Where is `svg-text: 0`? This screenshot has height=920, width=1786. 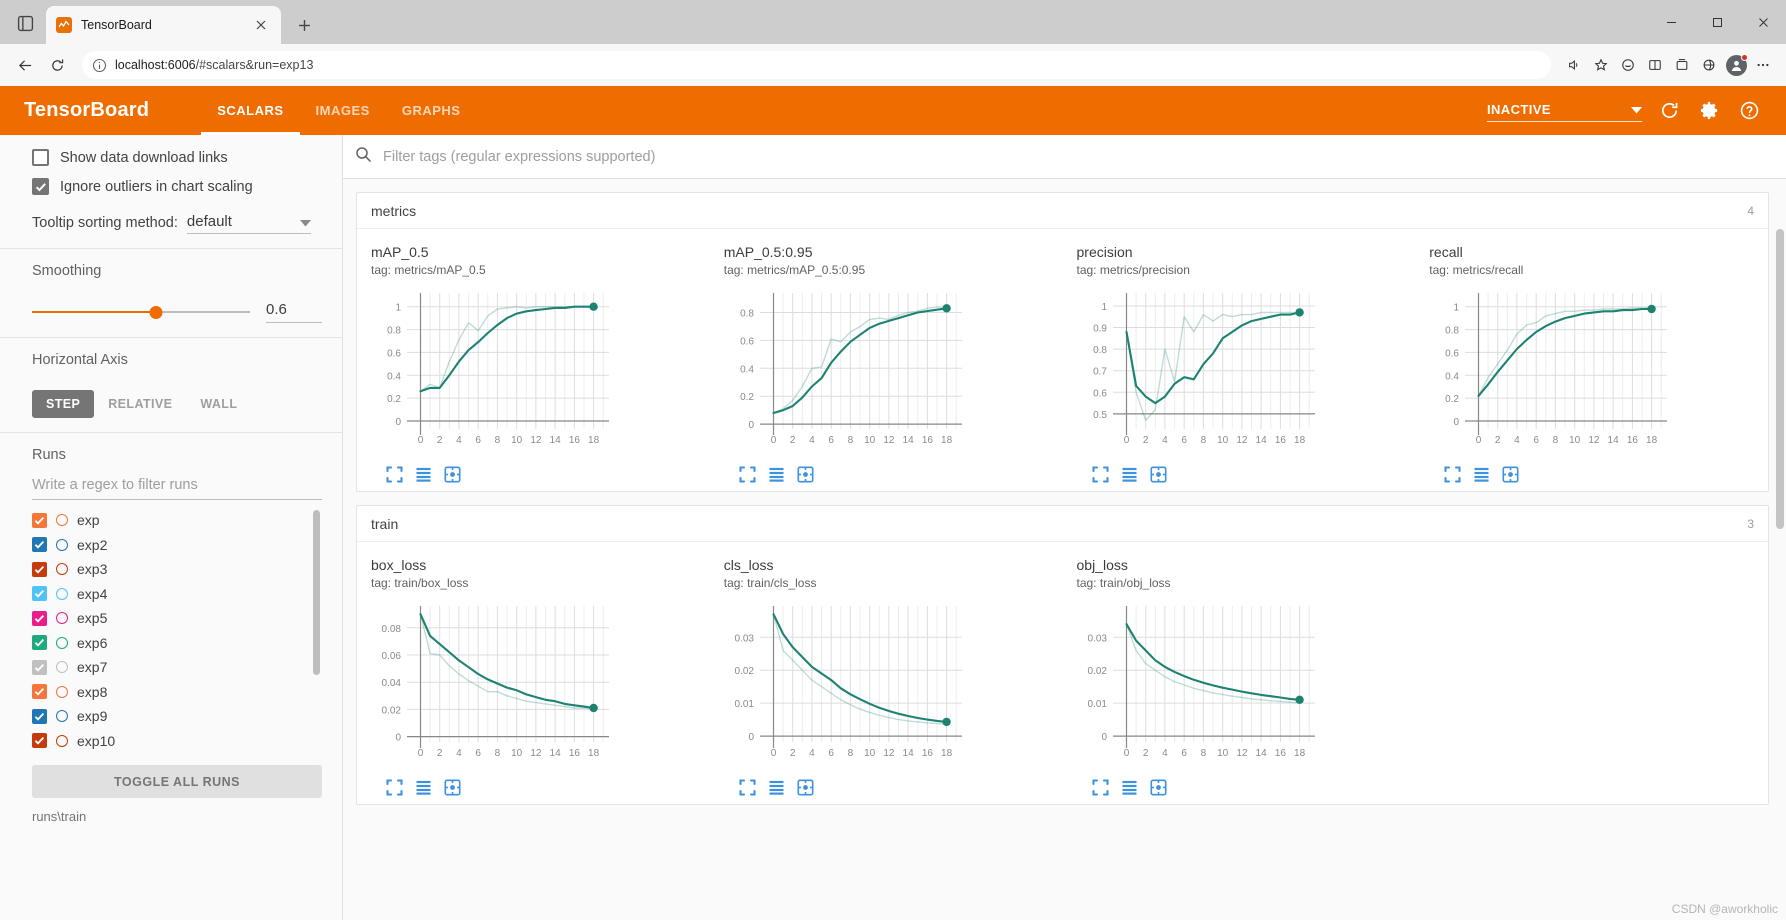 svg-text: 0 is located at coordinates (1126, 753).